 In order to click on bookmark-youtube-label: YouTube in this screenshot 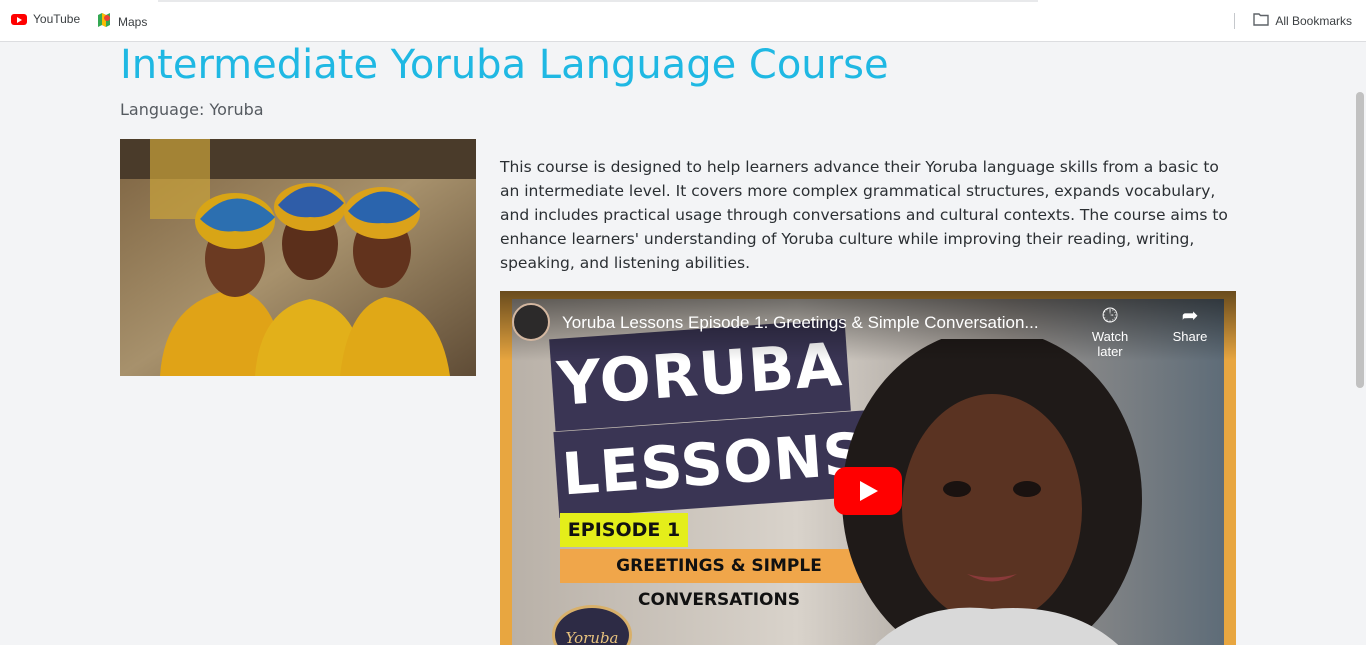, I will do `click(57, 19)`.